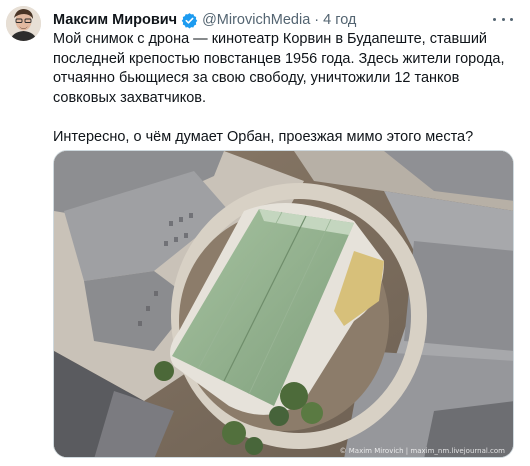 The image size is (530, 466). Describe the element at coordinates (115, 20) in the screenshot. I see `author-name: Максим Мирович` at that location.